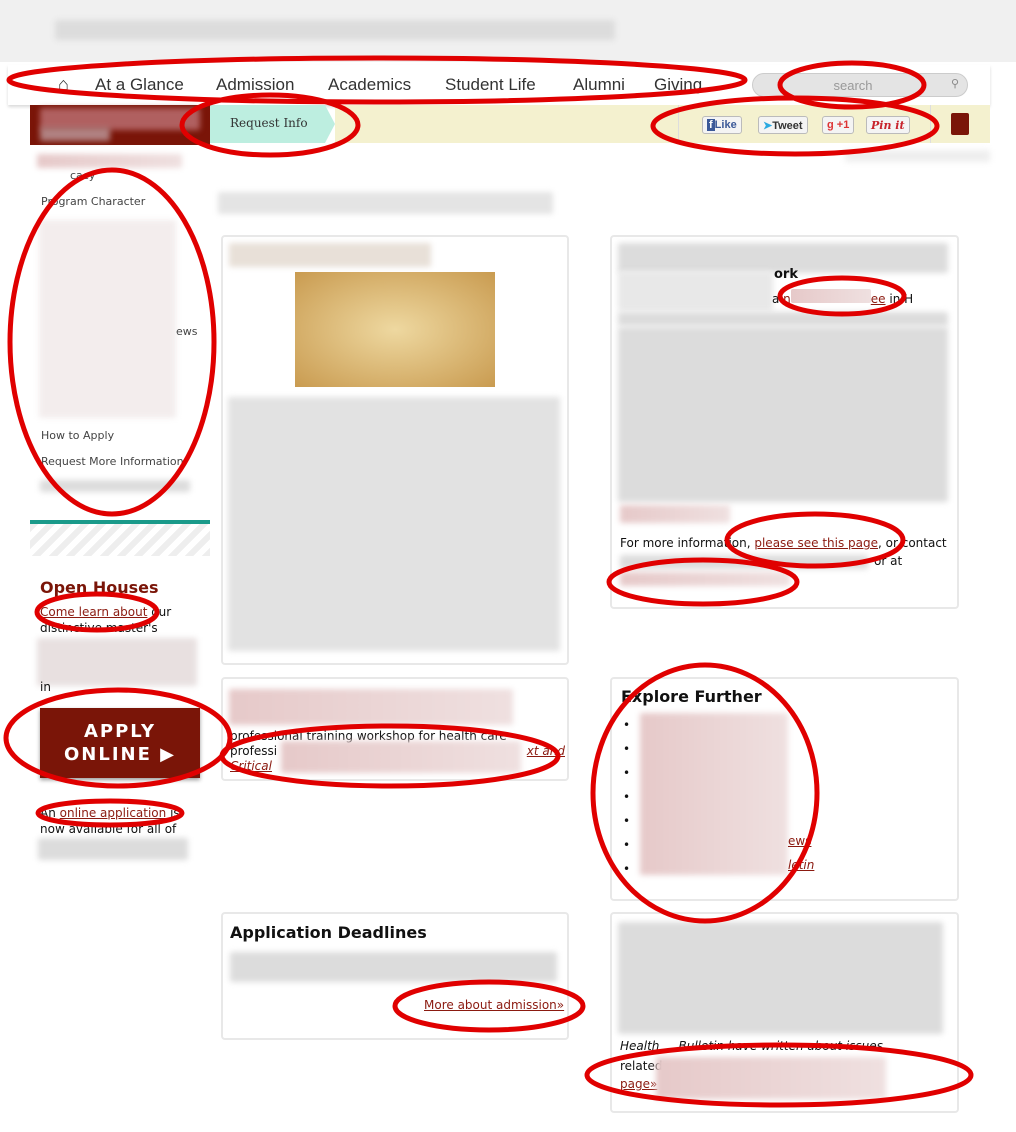  What do you see at coordinates (816, 543) in the screenshot?
I see `please-see-this-page-link: please see this page` at bounding box center [816, 543].